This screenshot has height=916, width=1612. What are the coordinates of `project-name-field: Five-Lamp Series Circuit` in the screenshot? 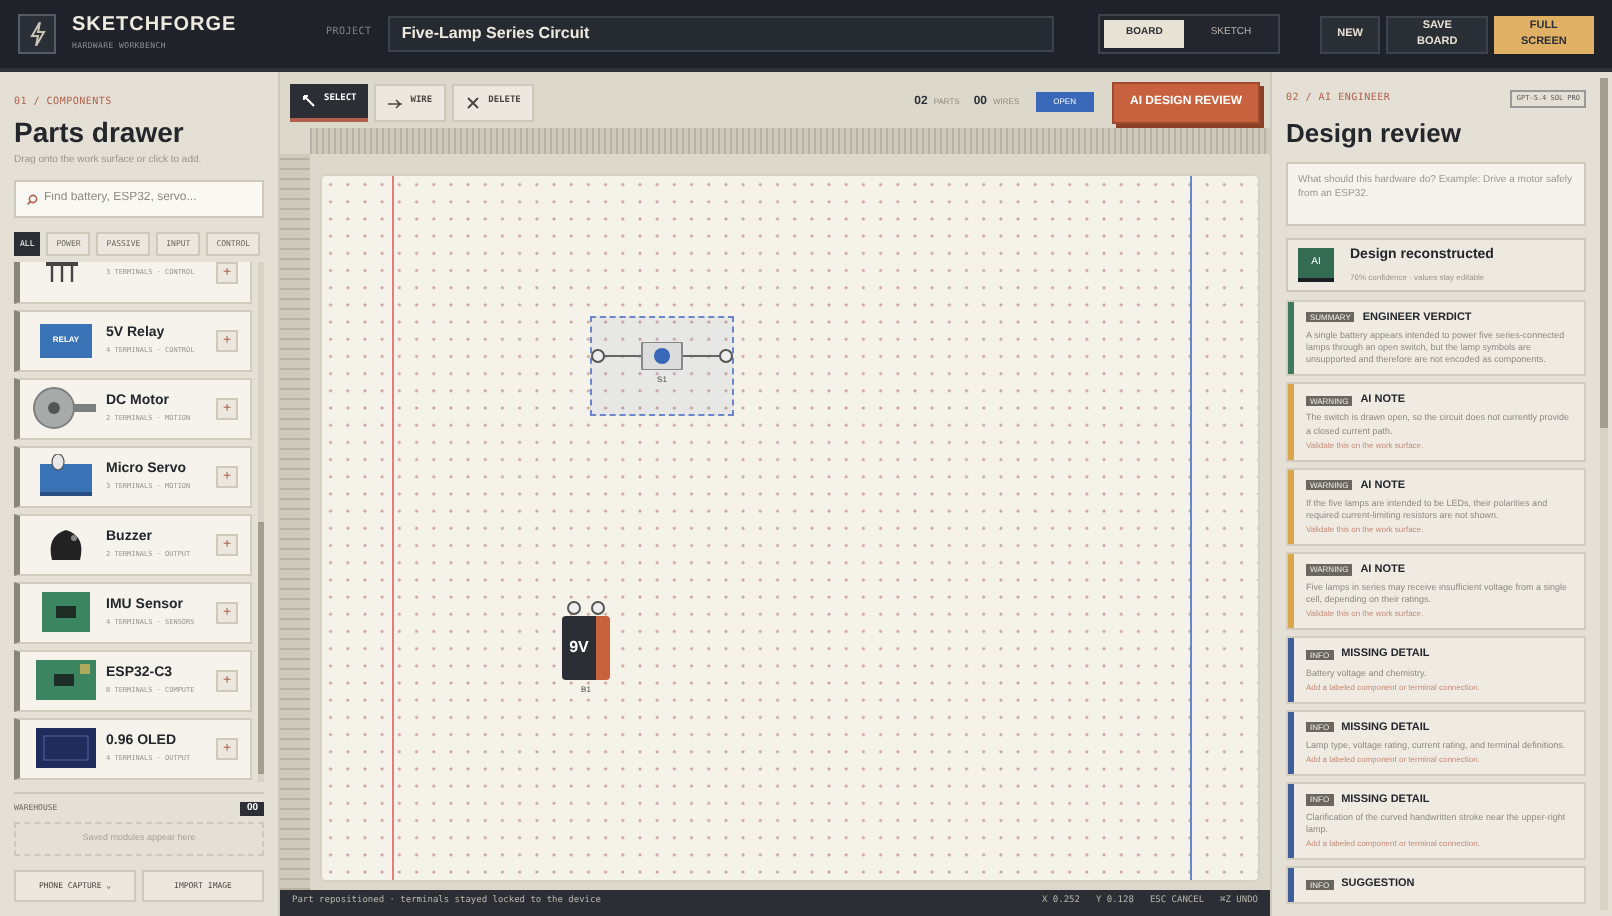 It's located at (720, 34).